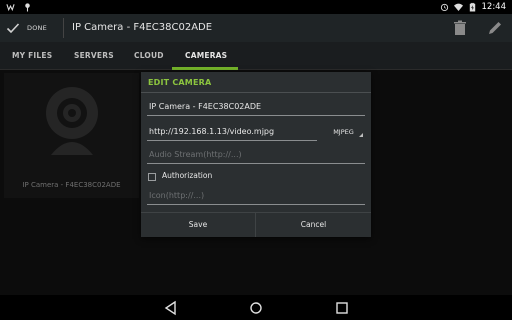  I want to click on done-button: DONE, so click(32, 28).